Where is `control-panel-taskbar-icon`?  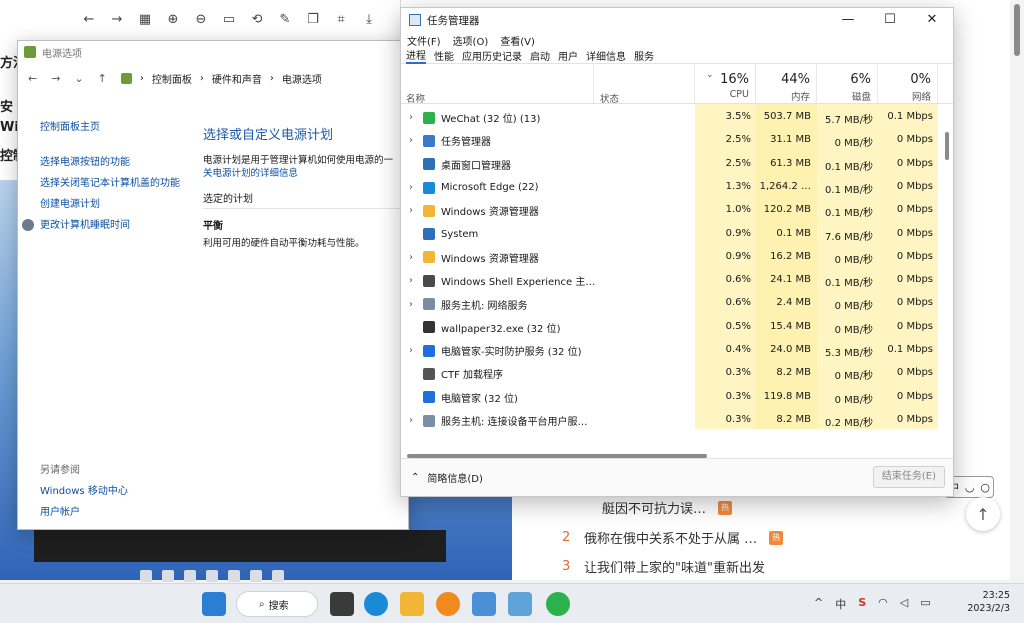 control-panel-taskbar-icon is located at coordinates (520, 604).